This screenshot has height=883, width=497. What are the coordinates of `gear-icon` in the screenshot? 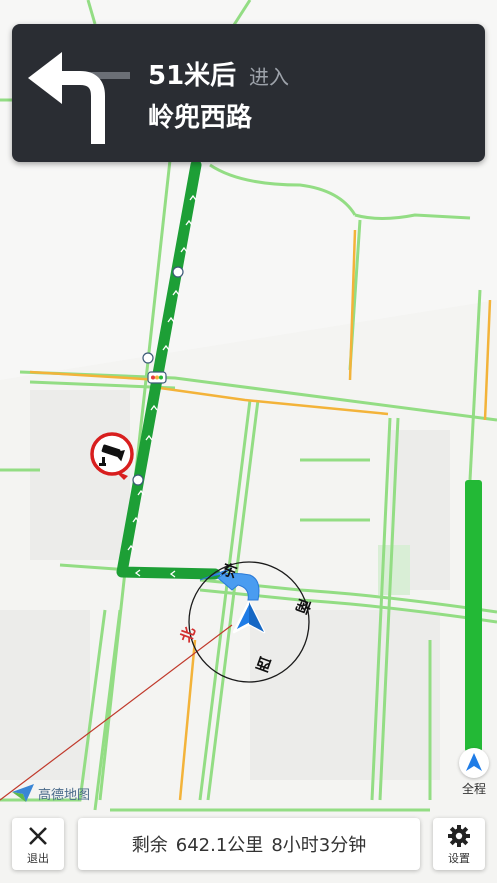 It's located at (459, 836).